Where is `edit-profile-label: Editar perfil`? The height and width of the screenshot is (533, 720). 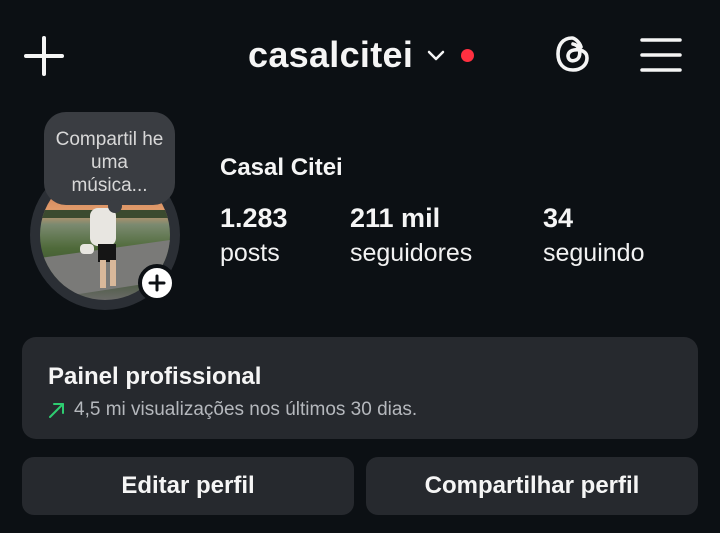
edit-profile-label: Editar perfil is located at coordinates (188, 485).